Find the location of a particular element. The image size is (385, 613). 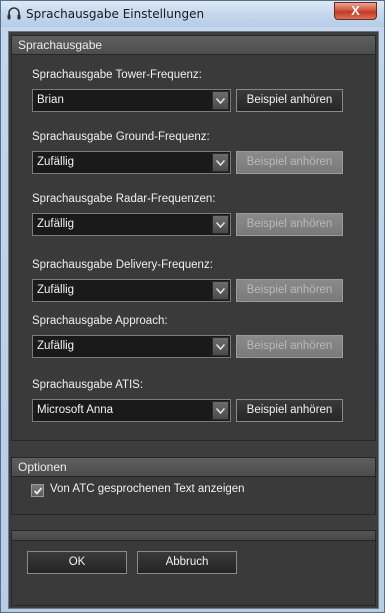

title-bar: Sprachausgabe Einstellungen X is located at coordinates (192, 14).